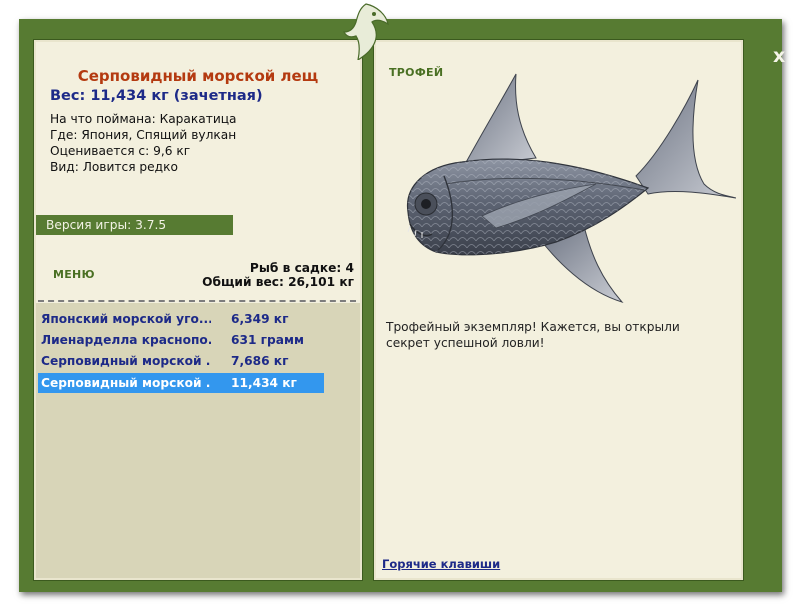 Image resolution: width=800 pixels, height=610 pixels. I want to click on catch-list-row: Серповидный морской ... 7,686 кг, so click(181, 361).